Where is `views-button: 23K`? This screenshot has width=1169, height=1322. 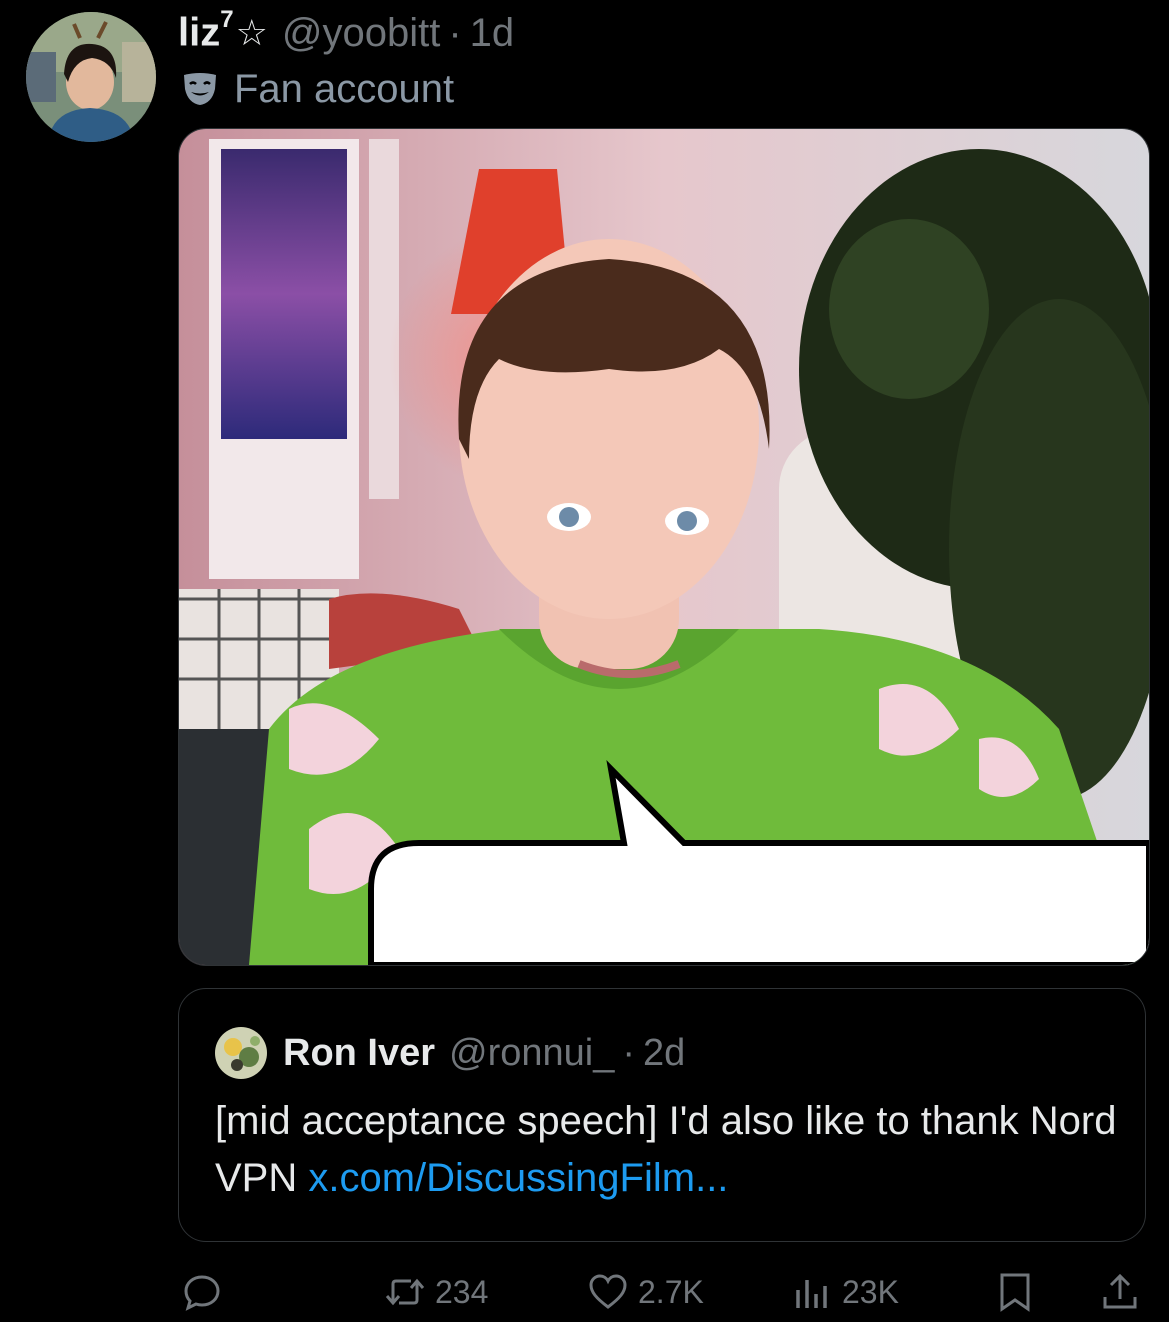
views-button: 23K is located at coordinates (844, 1292).